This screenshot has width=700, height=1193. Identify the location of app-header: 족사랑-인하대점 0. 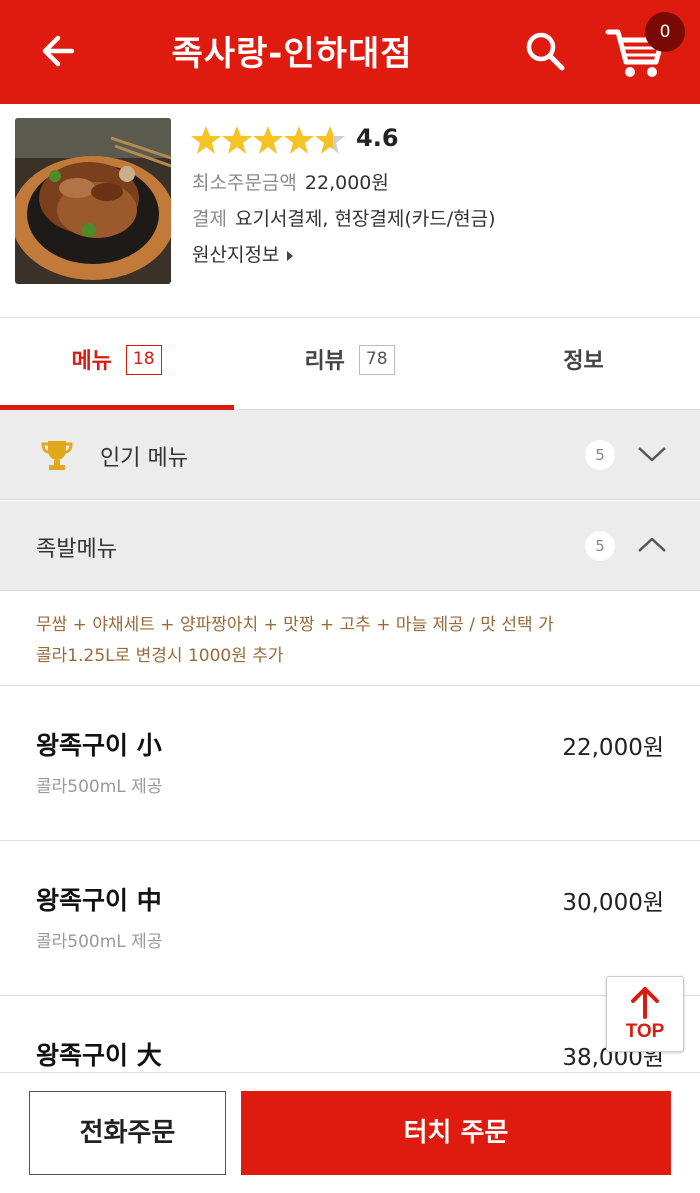
(350, 52).